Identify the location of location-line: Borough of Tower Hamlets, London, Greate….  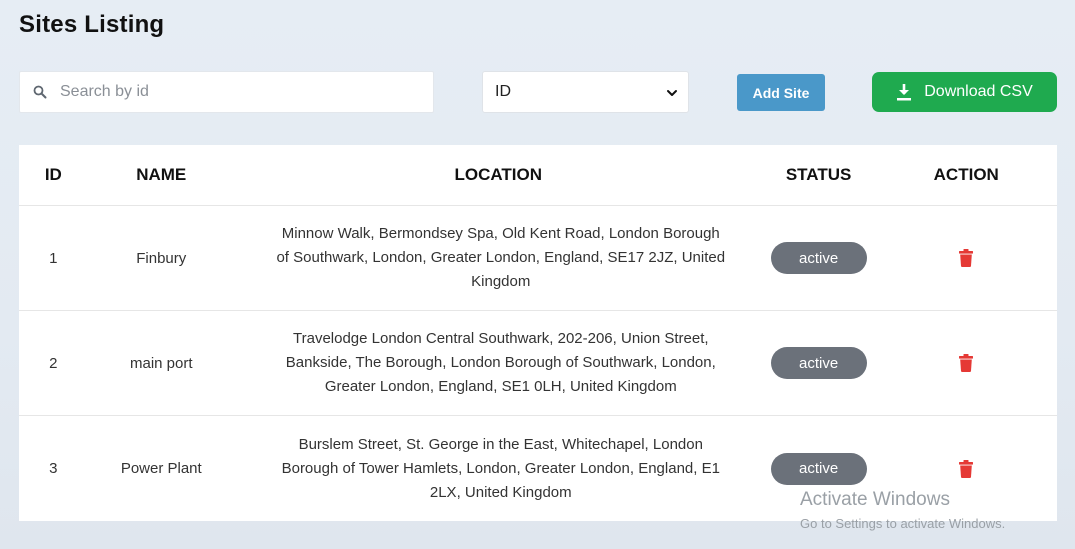
(500, 468).